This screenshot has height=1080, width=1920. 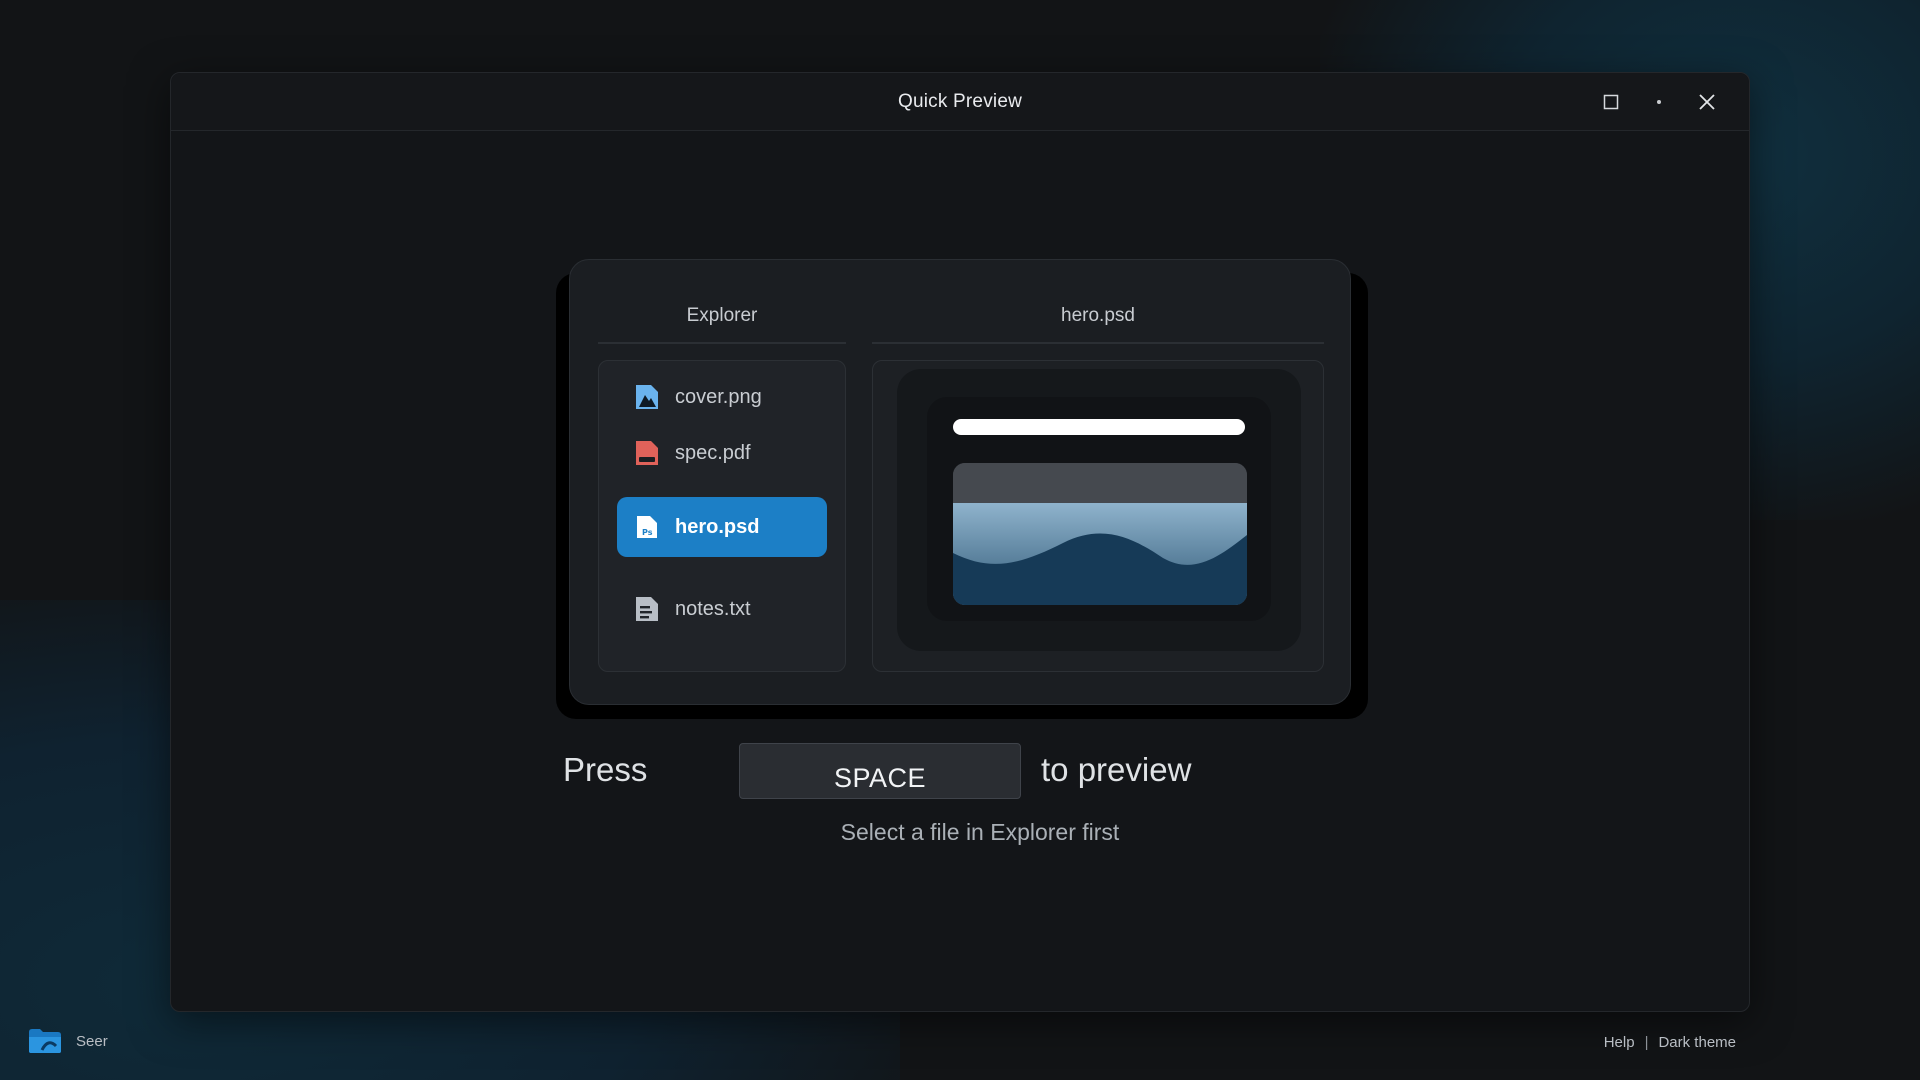 I want to click on file-item-spec-pdf: spec.pdf, so click(x=722, y=453).